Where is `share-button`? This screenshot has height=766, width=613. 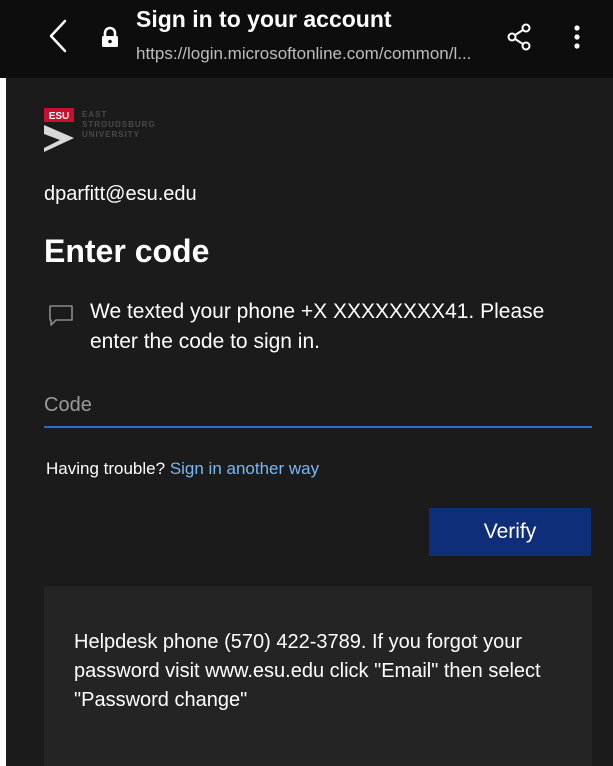
share-button is located at coordinates (519, 37).